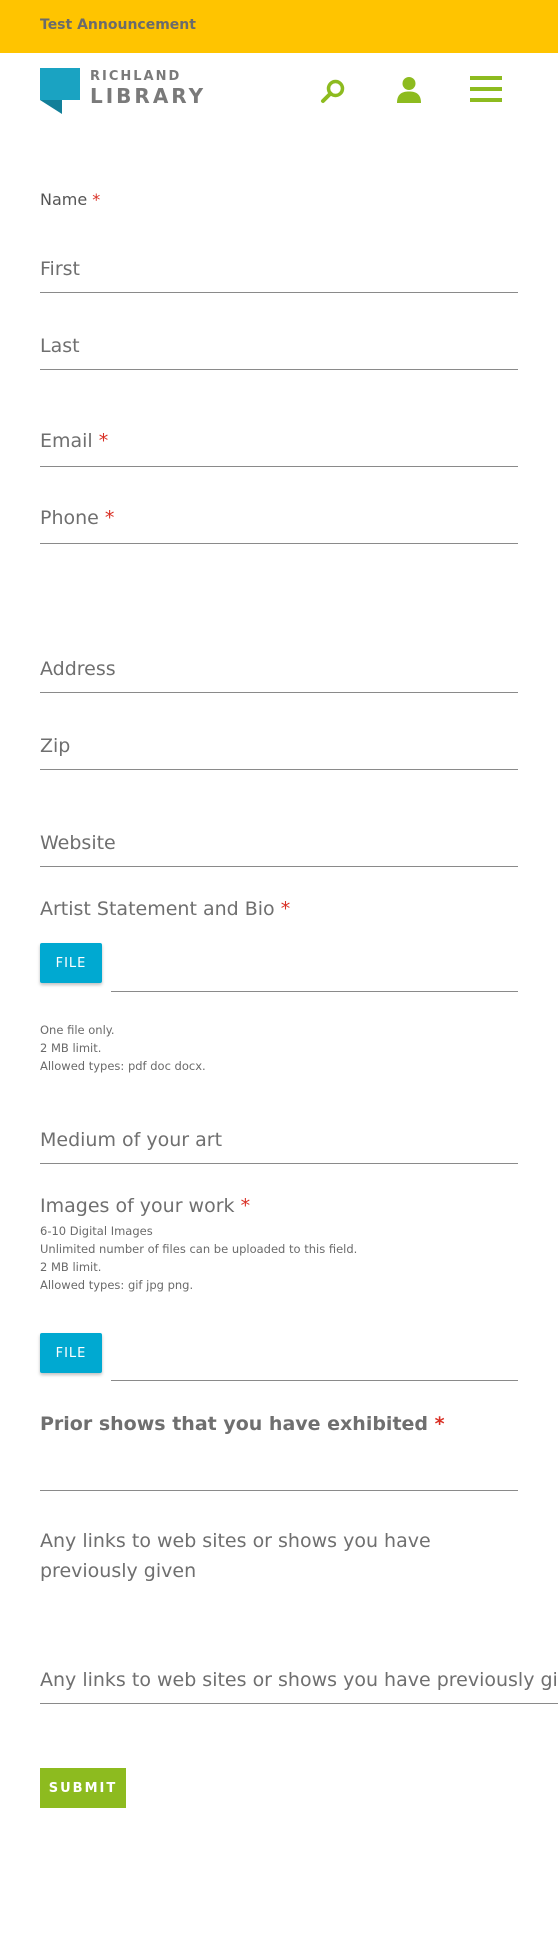  What do you see at coordinates (242, 1424) in the screenshot?
I see `prior-shows-label: Prior shows that you have exhibited *` at bounding box center [242, 1424].